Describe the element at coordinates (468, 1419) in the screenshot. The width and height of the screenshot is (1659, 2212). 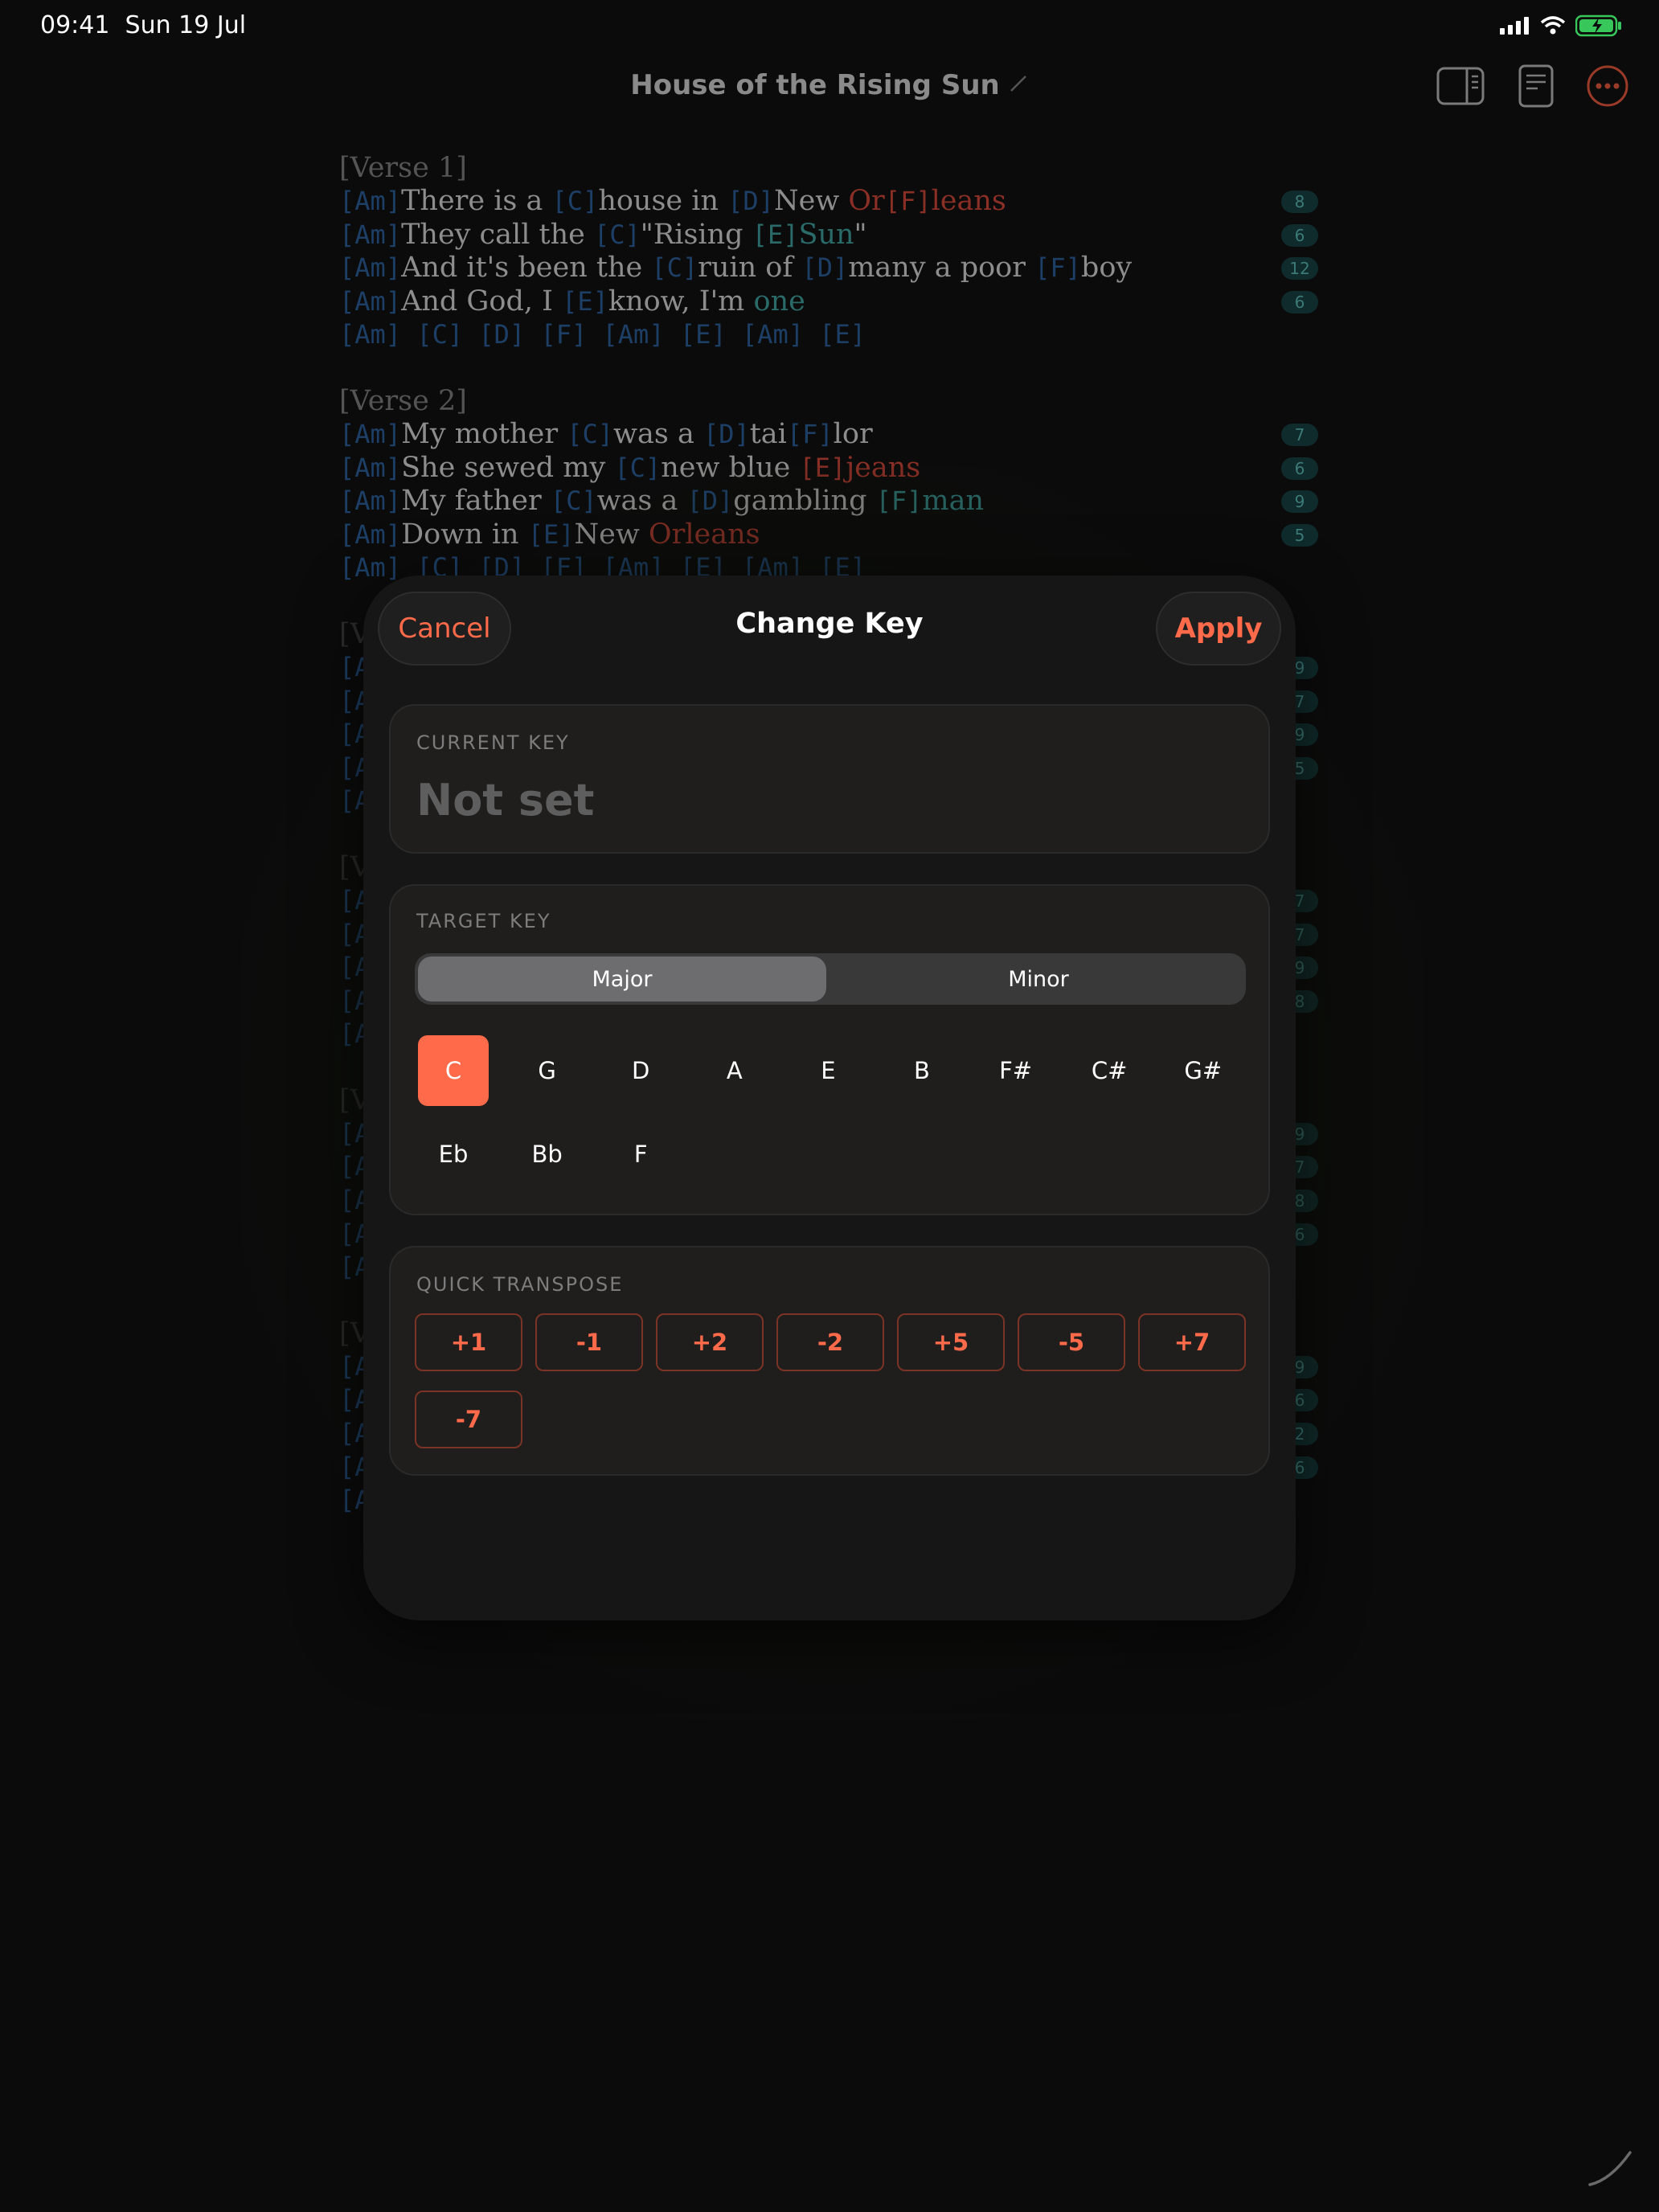
I see `transpose-button: -7` at that location.